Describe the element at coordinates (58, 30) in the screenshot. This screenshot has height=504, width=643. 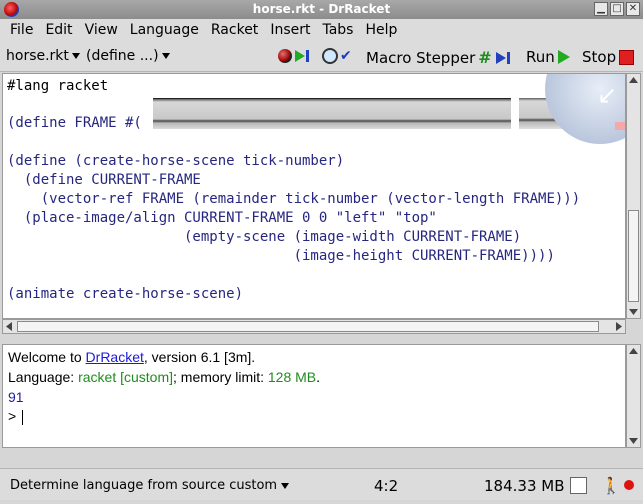
I see `menu-edit: Edit` at that location.